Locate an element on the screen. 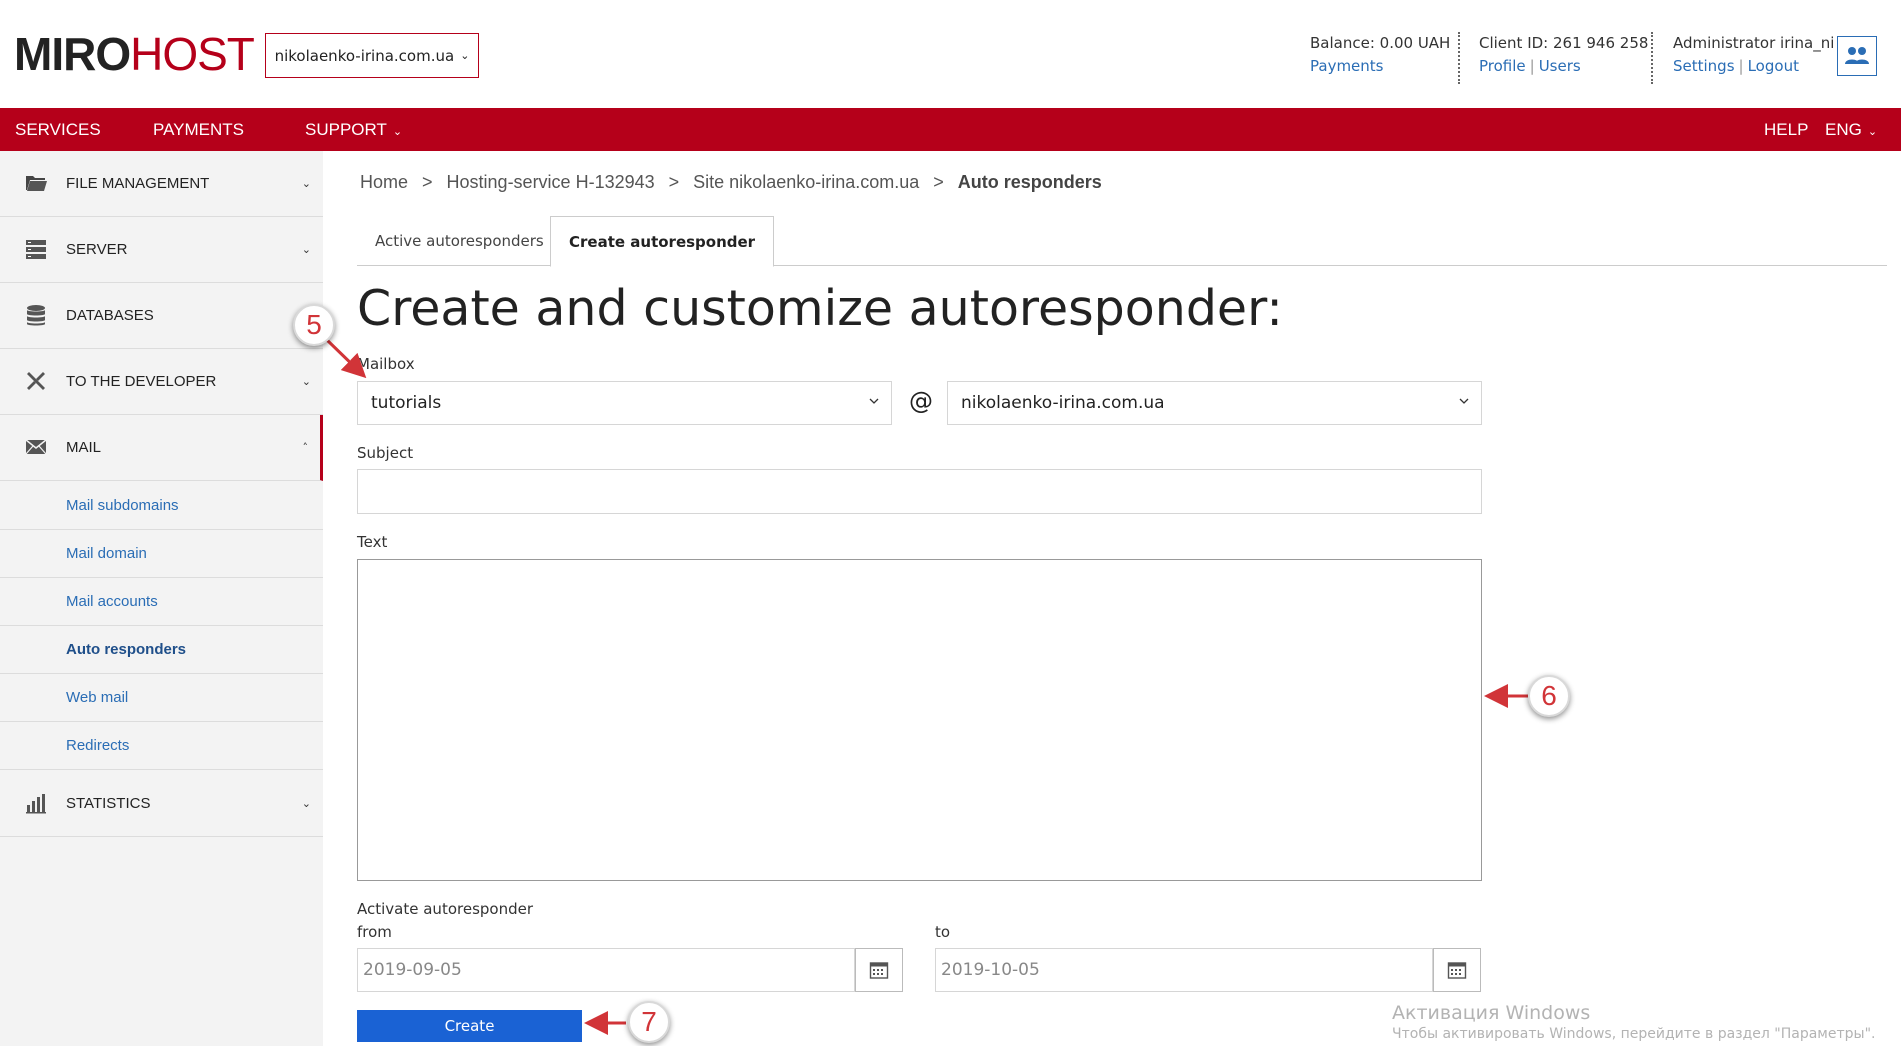 The width and height of the screenshot is (1901, 1046). annotation-badge-6: 6 is located at coordinates (1549, 696).